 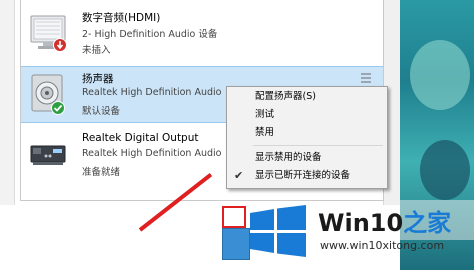 I want to click on unplugged-down-arrow-icon, so click(x=60, y=45).